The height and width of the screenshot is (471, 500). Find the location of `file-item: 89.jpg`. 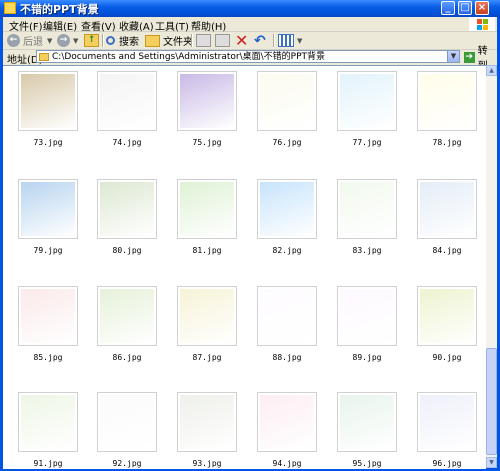

file-item: 89.jpg is located at coordinates (367, 326).